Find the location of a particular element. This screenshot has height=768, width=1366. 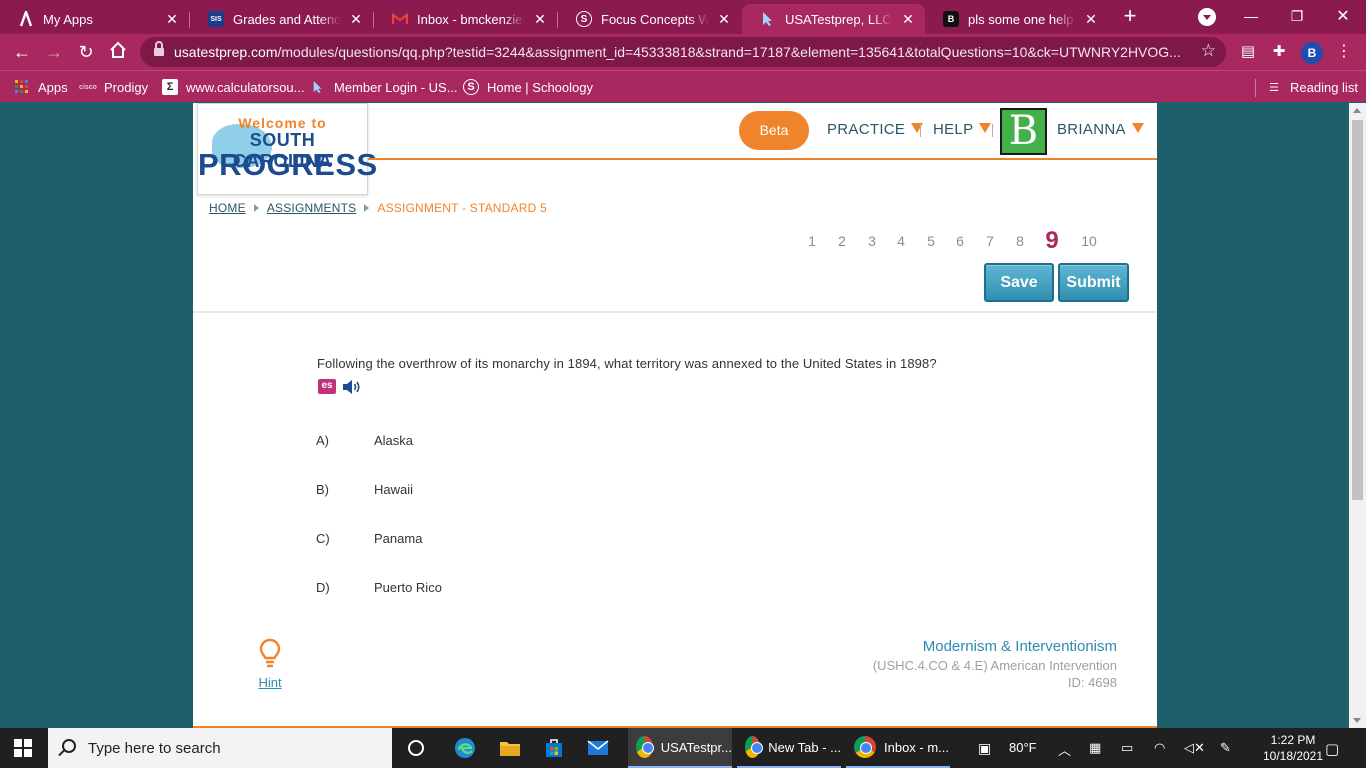

user-menu: BRIANNA is located at coordinates (1100, 129).